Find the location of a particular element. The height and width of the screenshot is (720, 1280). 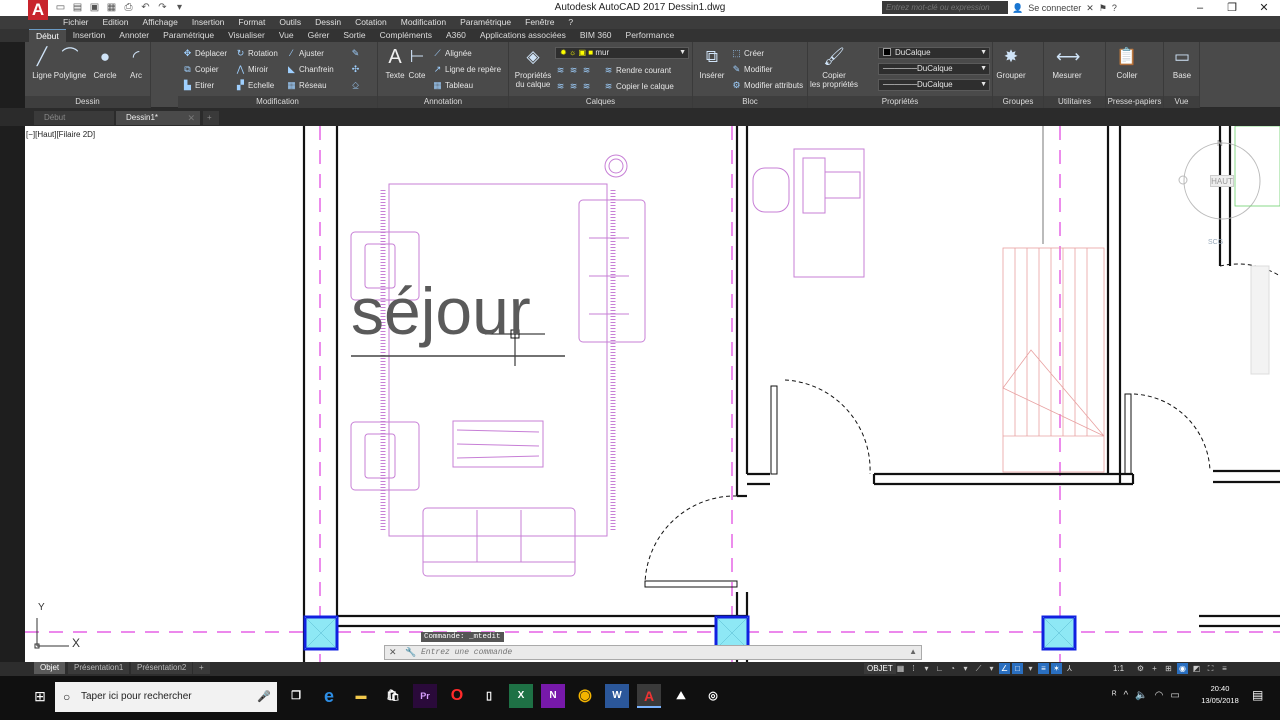

snap-icon: ⁞ is located at coordinates (913, 668).